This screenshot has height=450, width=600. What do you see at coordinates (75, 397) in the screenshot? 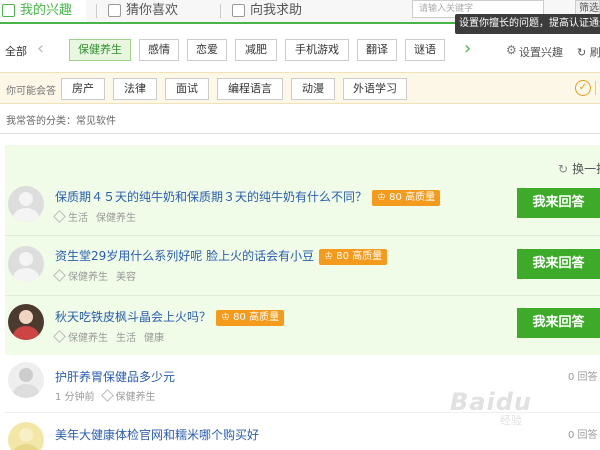
I see `post-time: 1 分钟前` at bounding box center [75, 397].